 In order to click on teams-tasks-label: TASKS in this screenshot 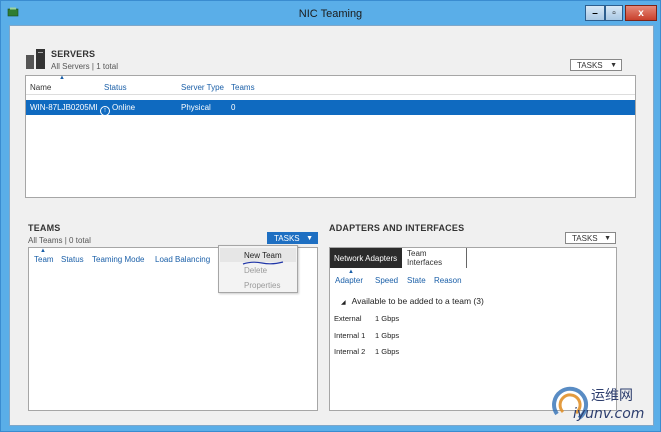, I will do `click(287, 238)`.